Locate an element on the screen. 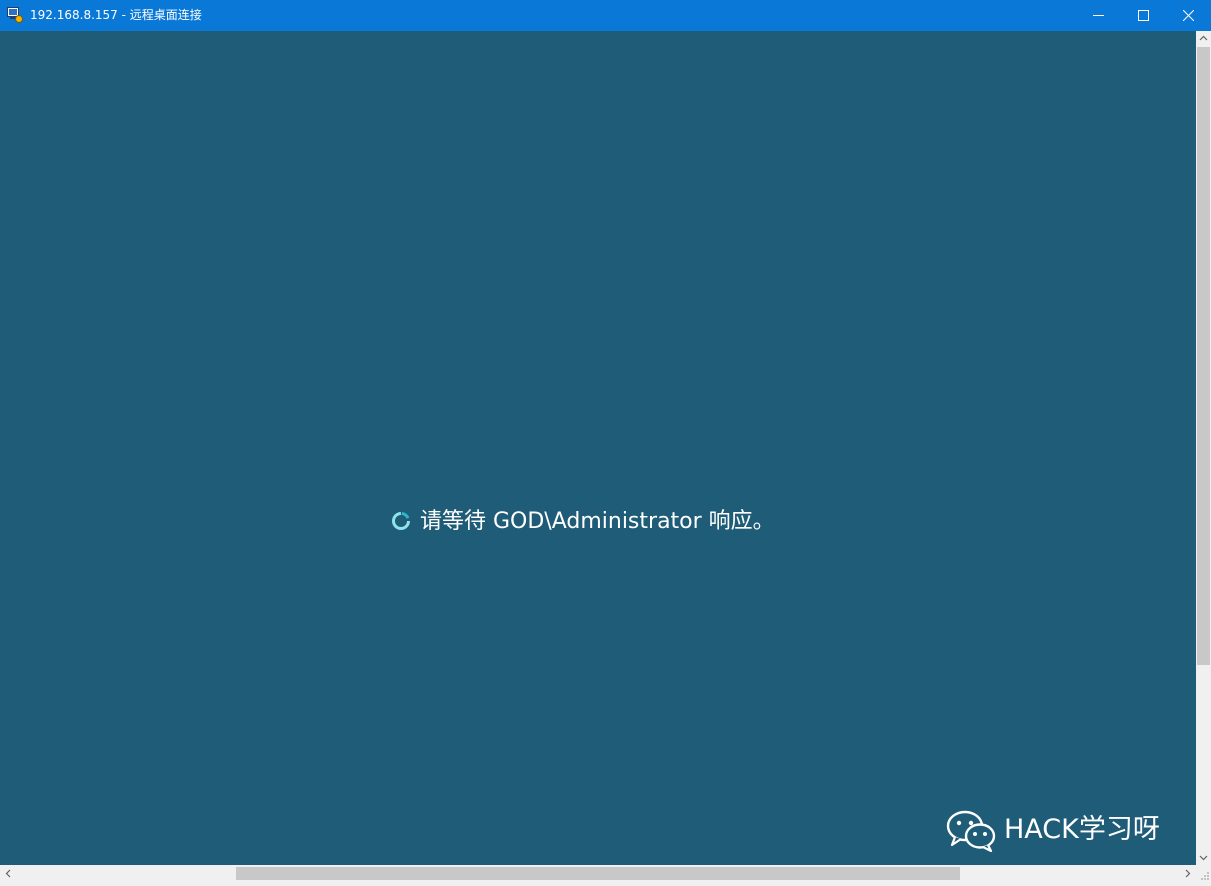 This screenshot has width=1211, height=886. maximize-button is located at coordinates (1144, 15).